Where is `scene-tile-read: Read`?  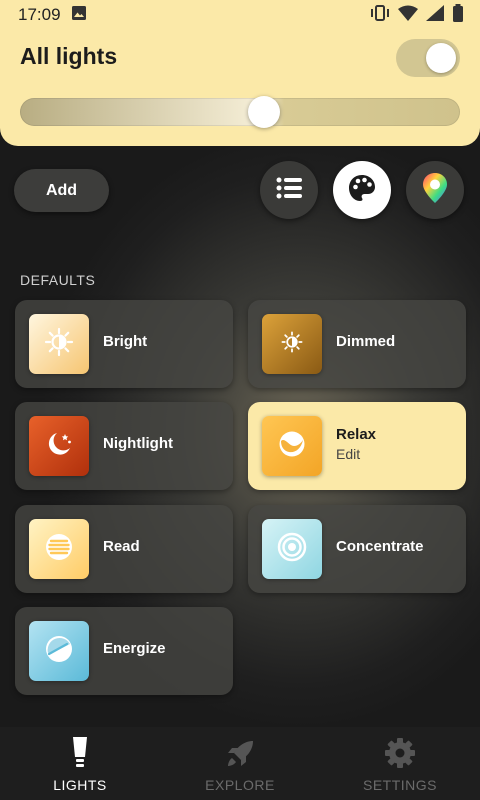 scene-tile-read: Read is located at coordinates (124, 549).